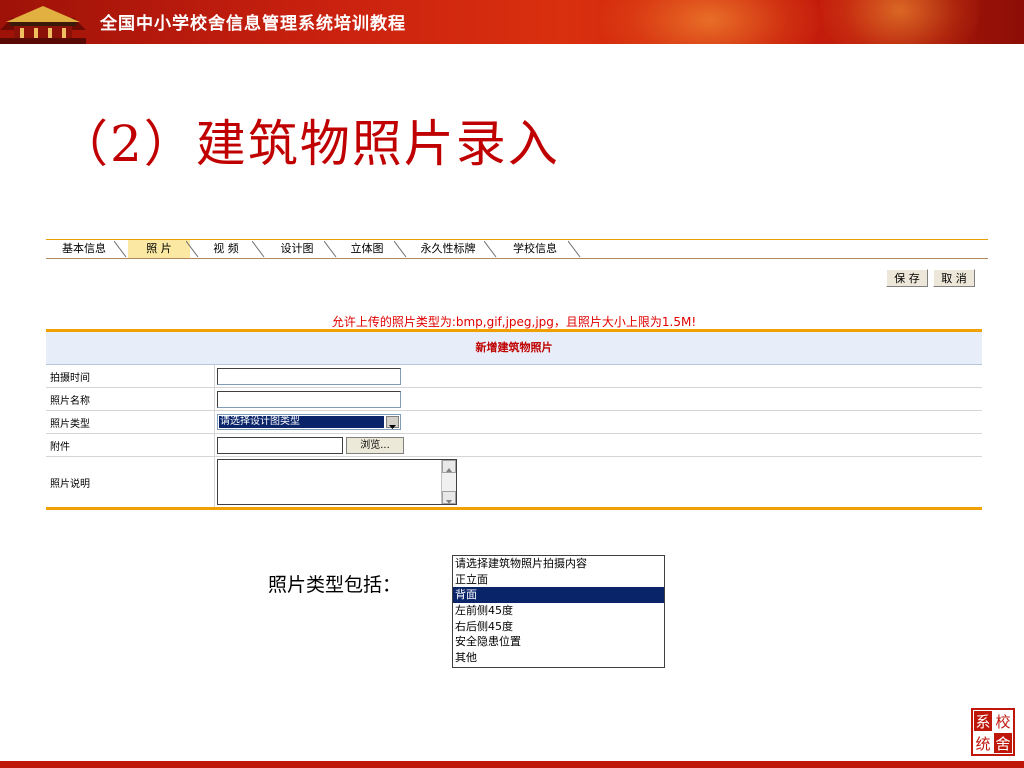 This screenshot has height=768, width=1024. Describe the element at coordinates (558, 642) in the screenshot. I see `list-item: 安全隐患位置` at that location.